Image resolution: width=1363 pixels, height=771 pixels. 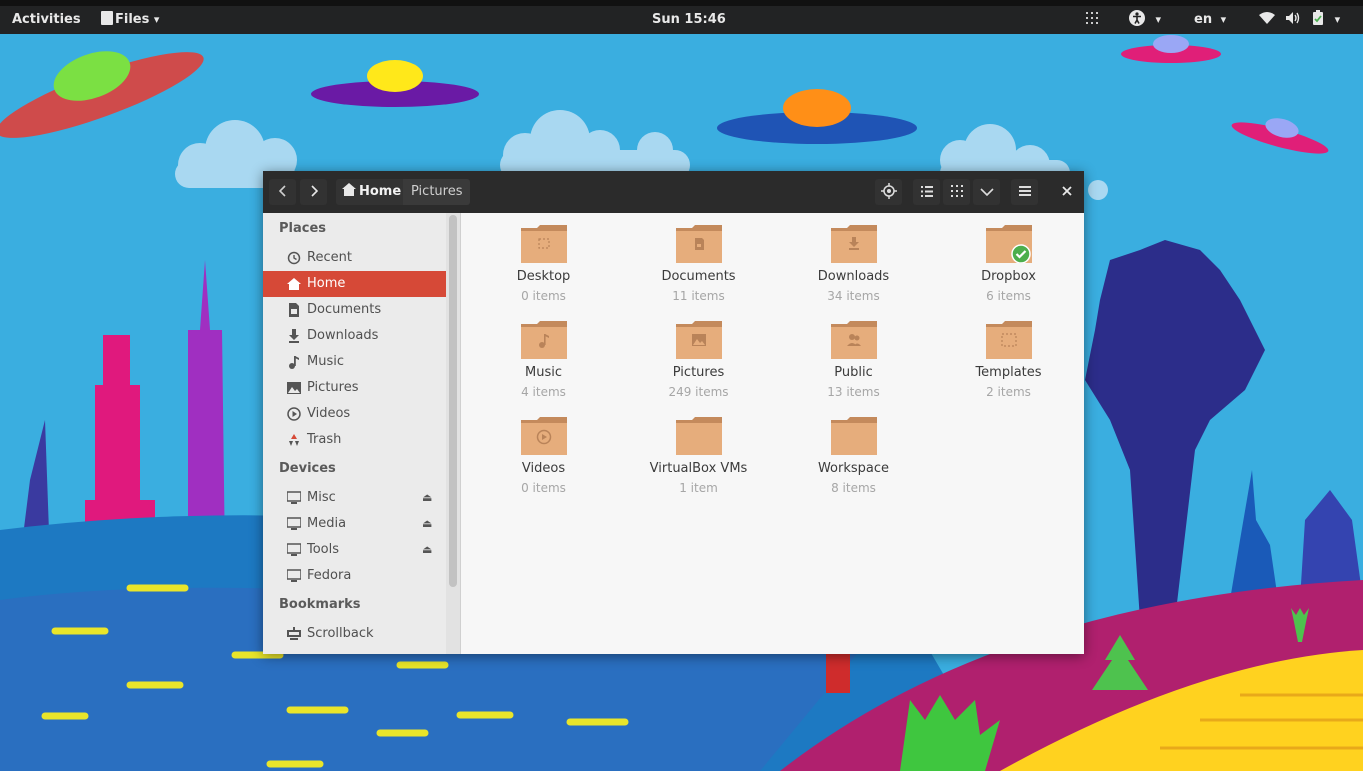 What do you see at coordinates (294, 414) in the screenshot?
I see `play-circle-icon` at bounding box center [294, 414].